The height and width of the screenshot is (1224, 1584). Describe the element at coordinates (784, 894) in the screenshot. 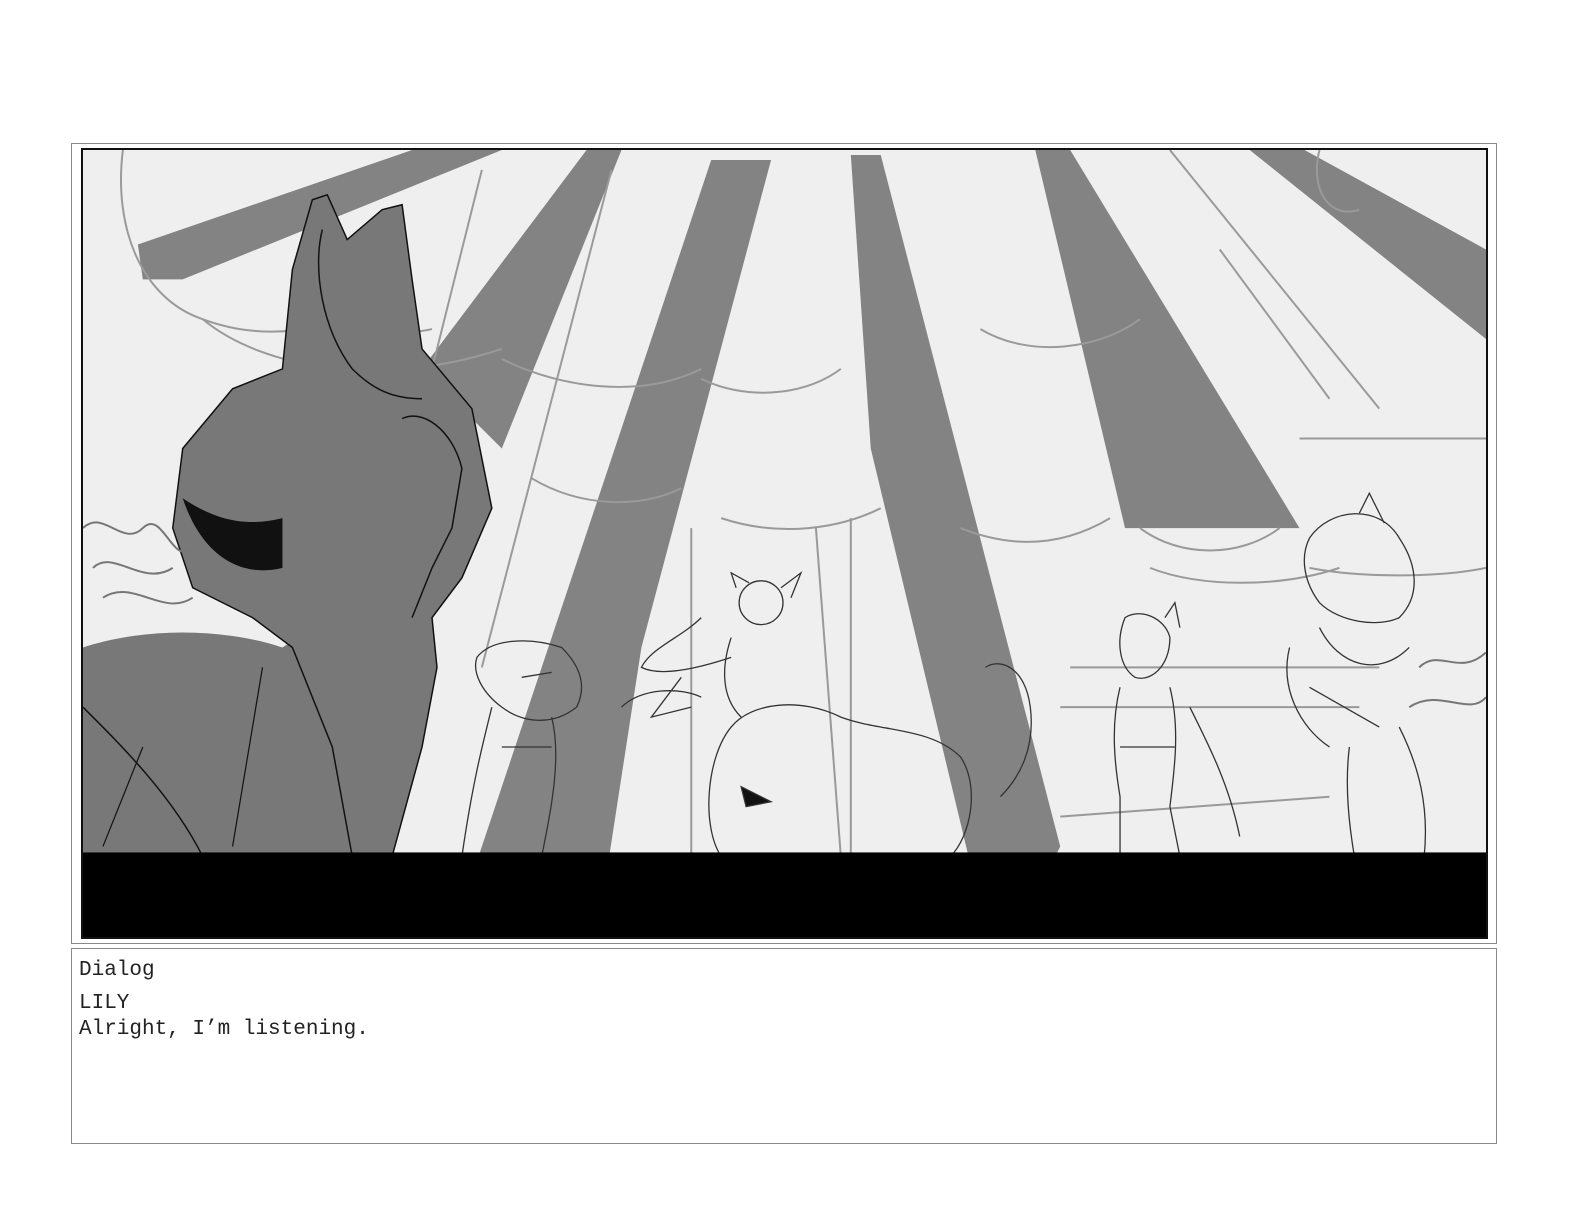

I see `letterbox-bar` at that location.